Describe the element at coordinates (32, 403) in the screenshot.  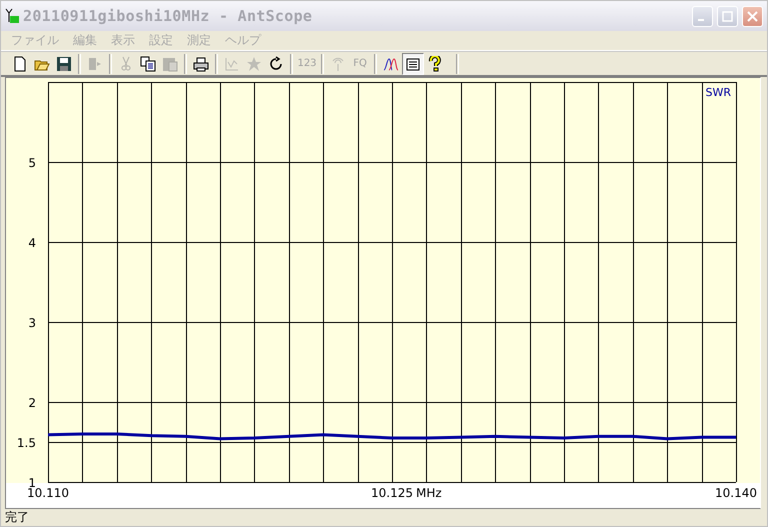
I see `axis-label: 2` at that location.